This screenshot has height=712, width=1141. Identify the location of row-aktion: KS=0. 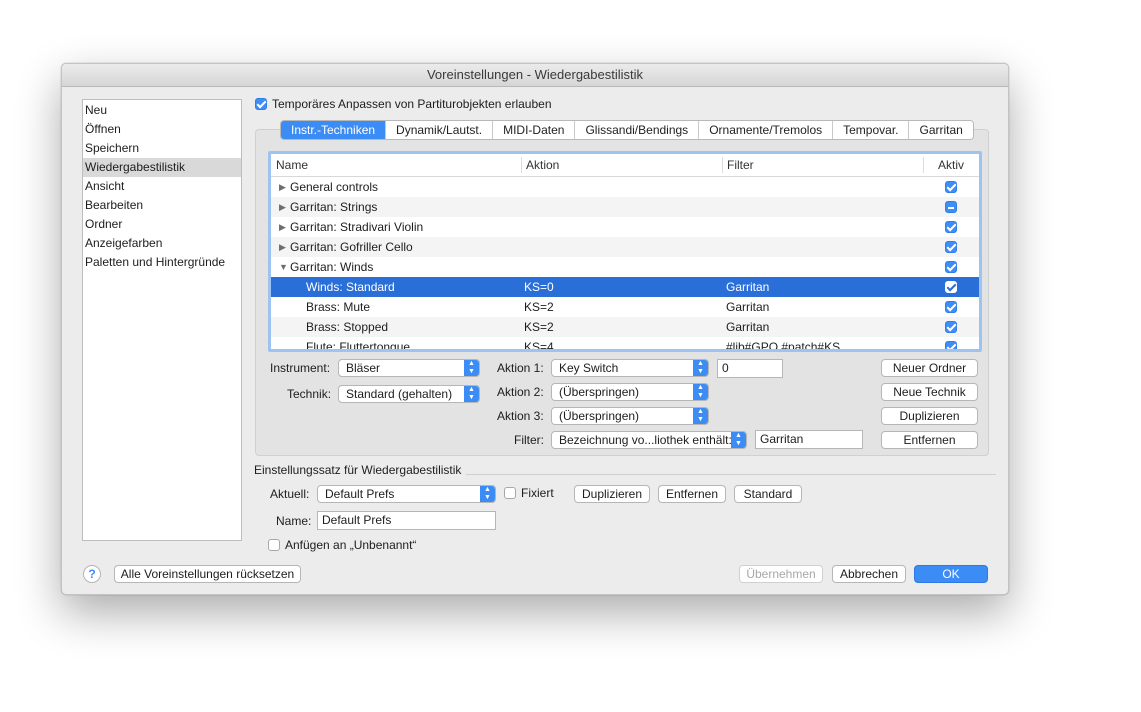
(539, 287).